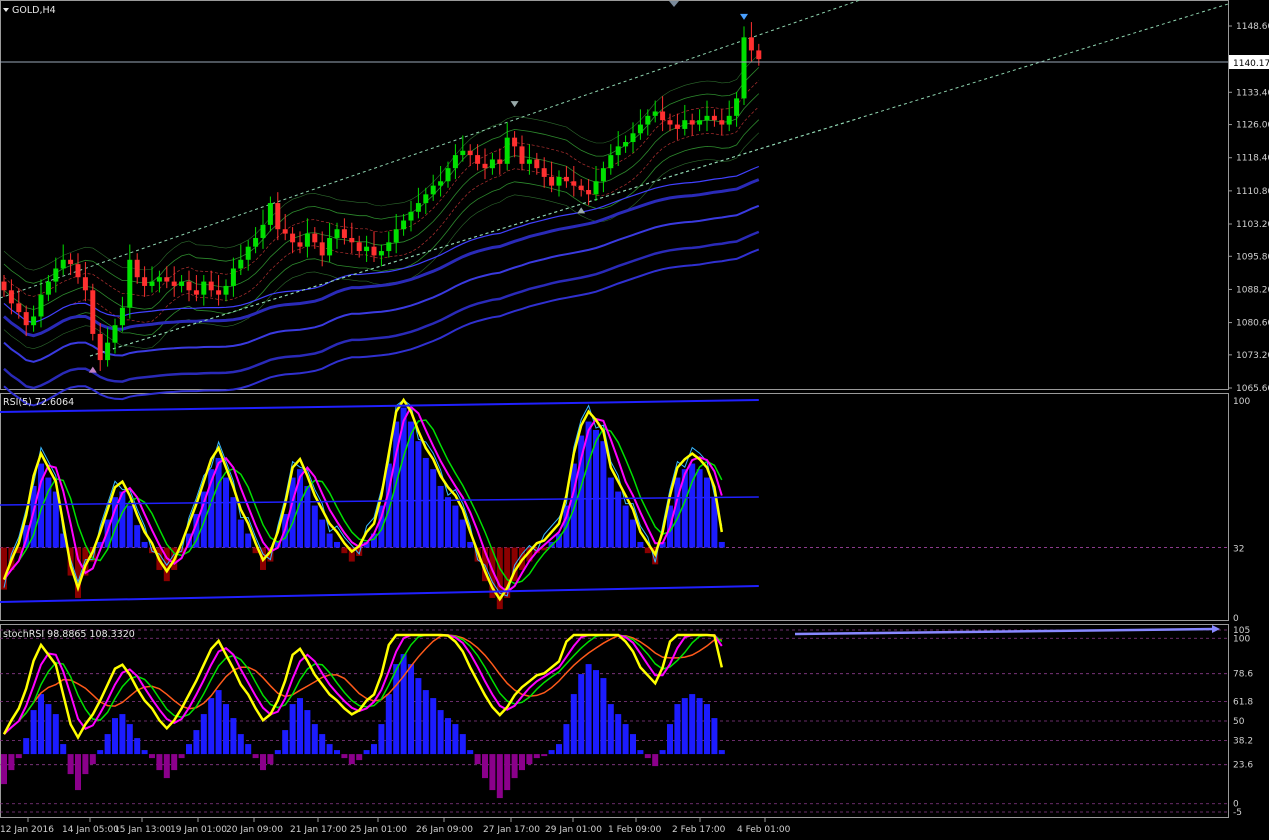 Image resolution: width=1269 pixels, height=840 pixels. What do you see at coordinates (69, 634) in the screenshot?
I see `stoch-title: stochRSI 98.8865 108.3320` at bounding box center [69, 634].